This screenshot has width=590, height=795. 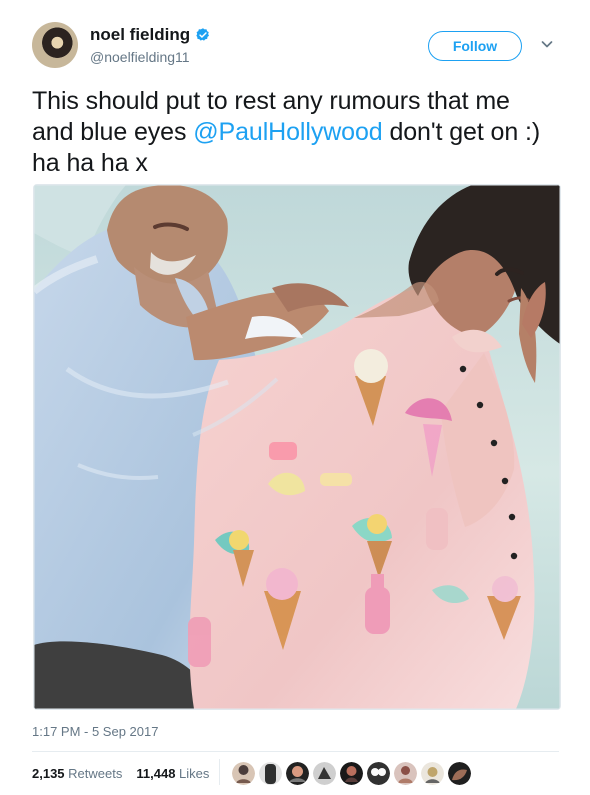 I want to click on mention-link: @PaulHollywood, so click(x=287, y=132).